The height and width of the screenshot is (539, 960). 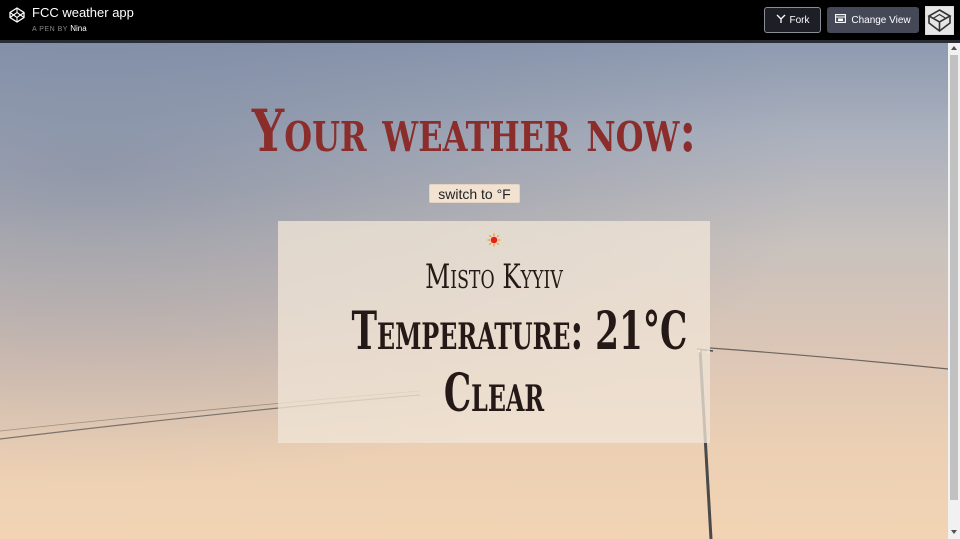 I want to click on vertical-scrollbar, so click(x=954, y=291).